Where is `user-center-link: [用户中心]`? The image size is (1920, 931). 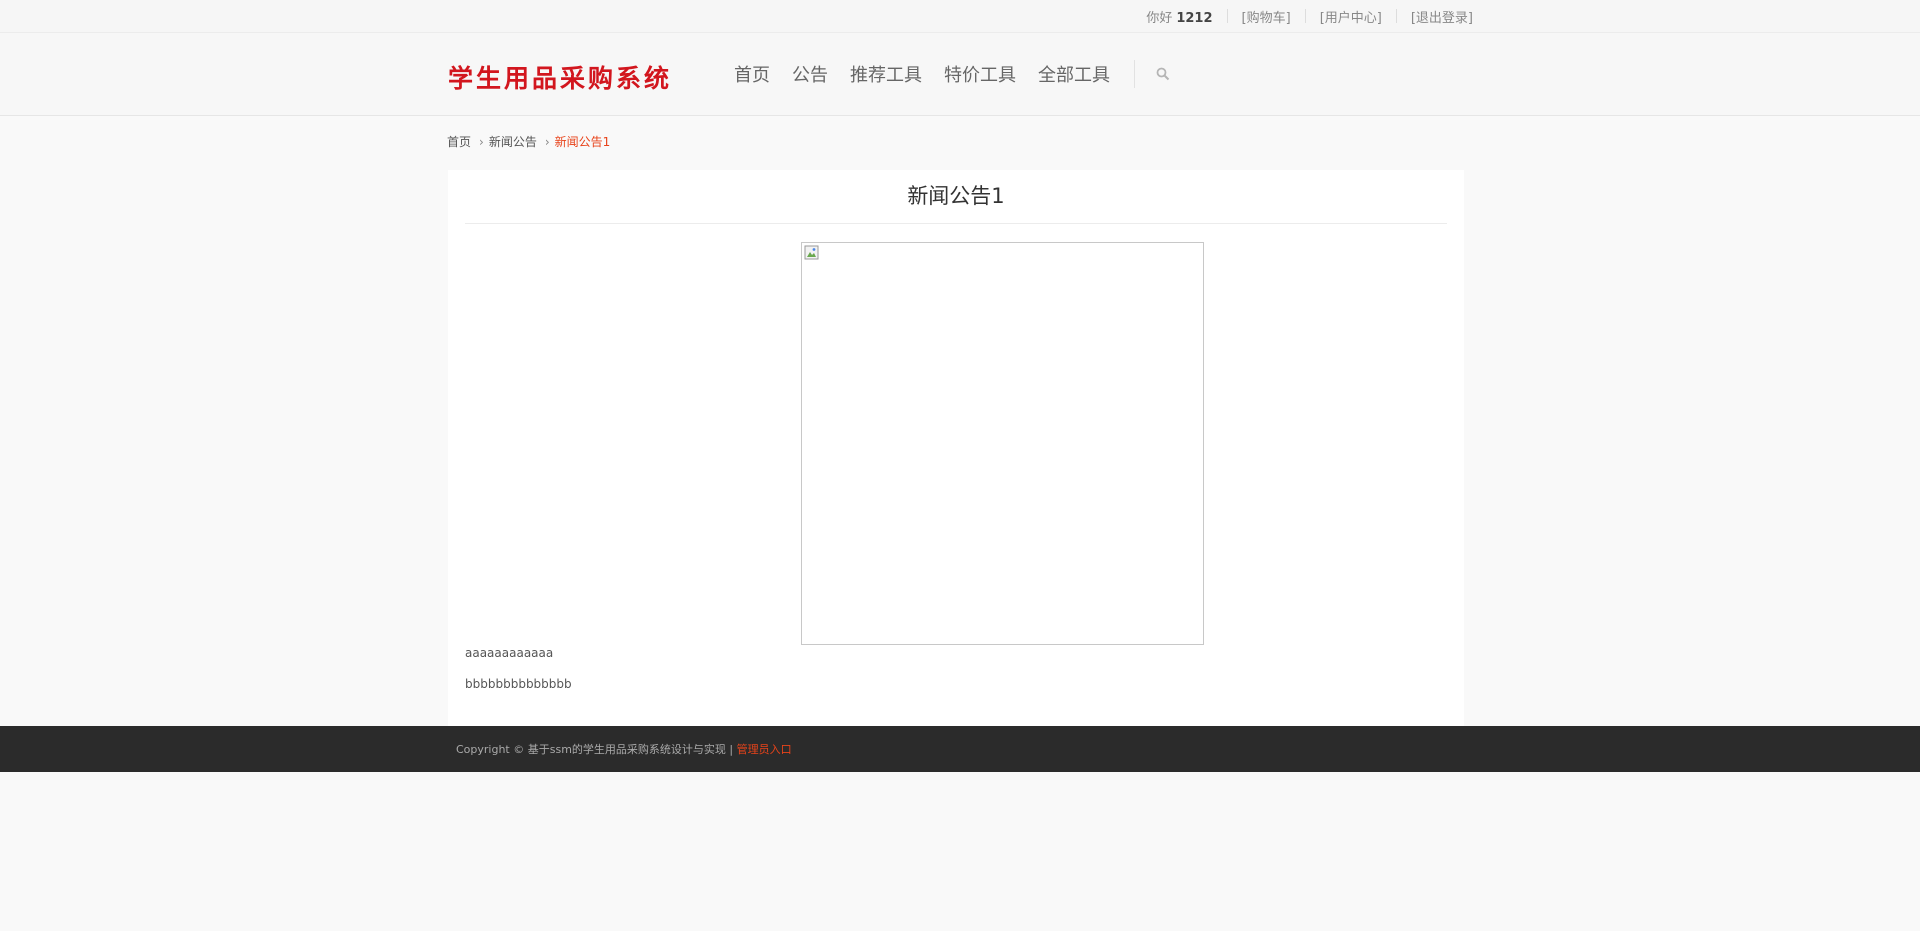 user-center-link: [用户中心] is located at coordinates (1351, 16).